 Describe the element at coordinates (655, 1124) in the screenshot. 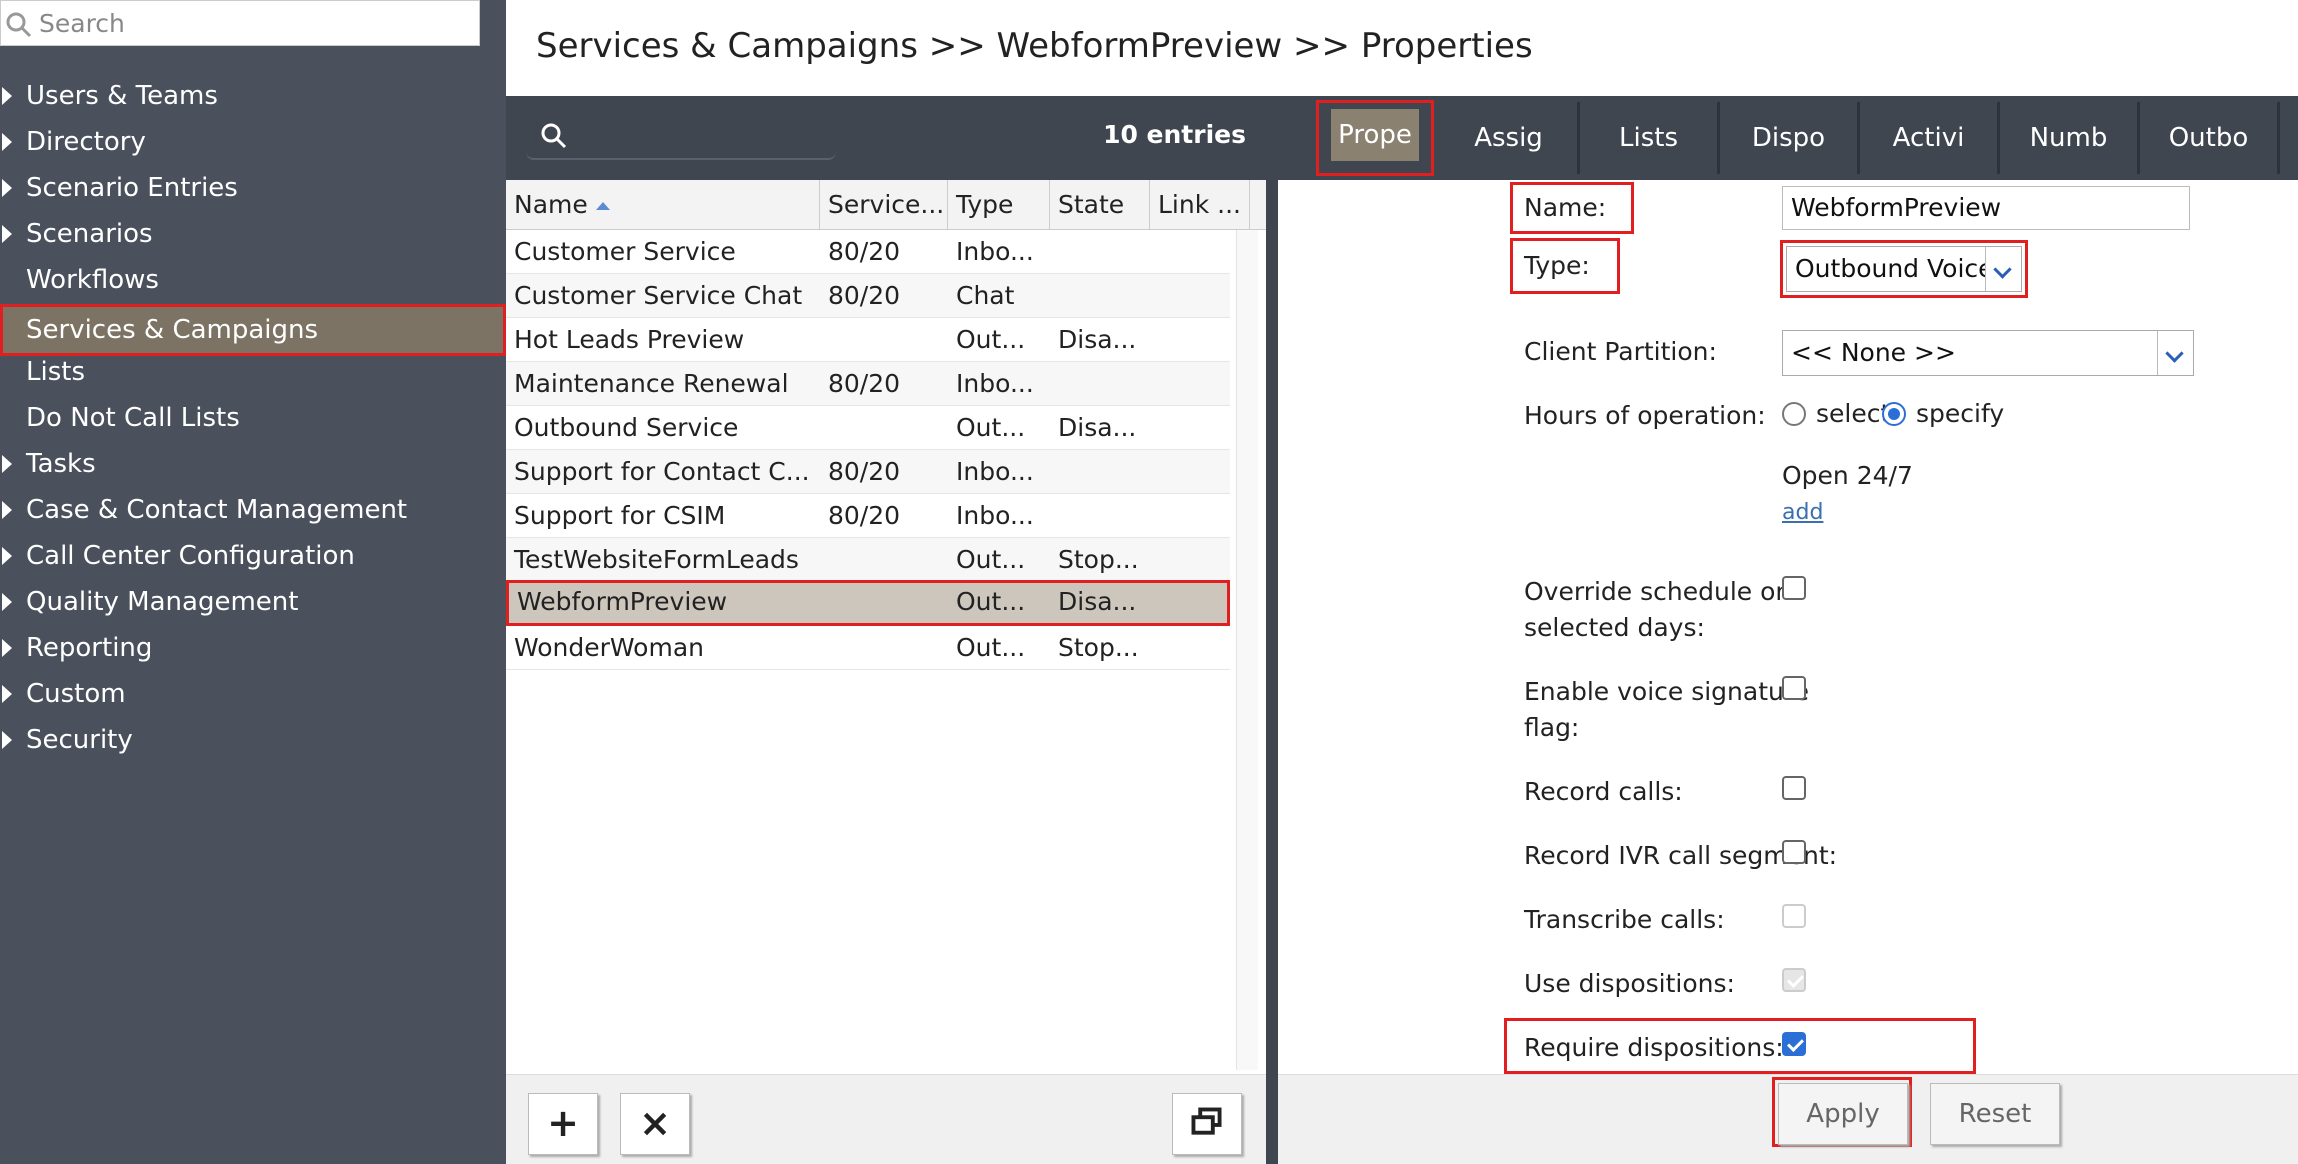

I see `delete-button: ×` at that location.